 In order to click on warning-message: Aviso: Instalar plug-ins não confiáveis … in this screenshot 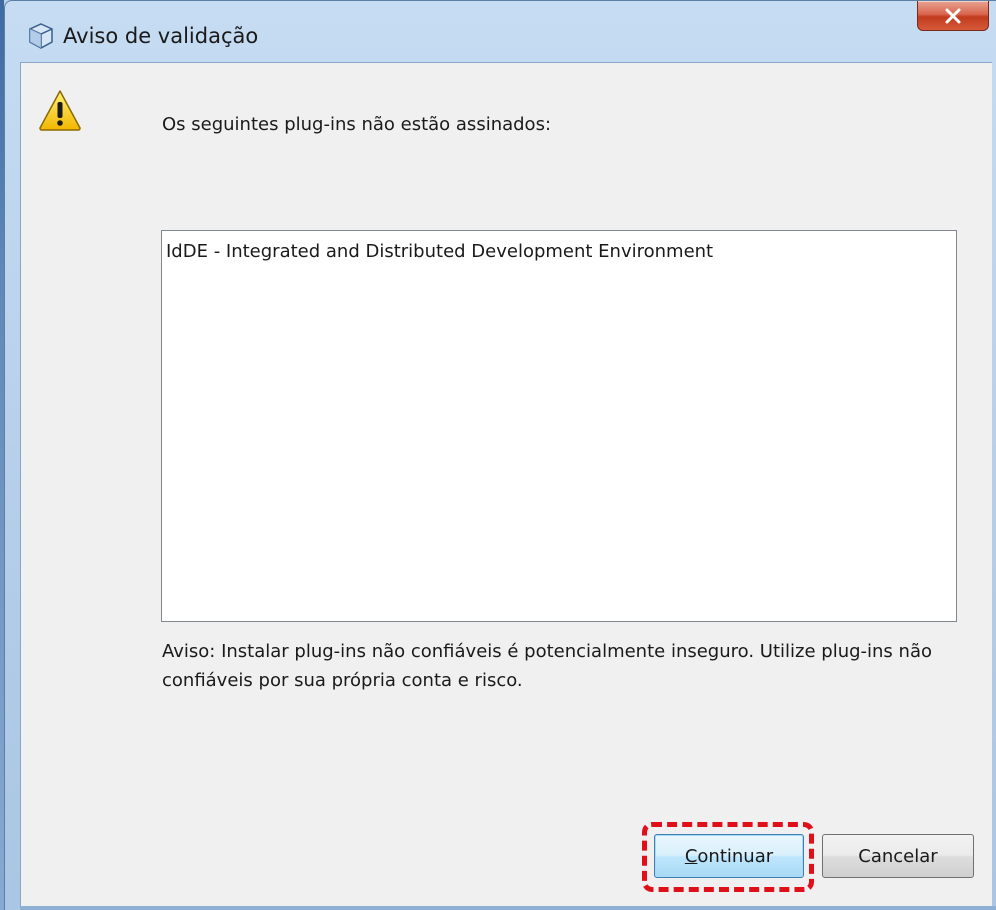, I will do `click(547, 666)`.